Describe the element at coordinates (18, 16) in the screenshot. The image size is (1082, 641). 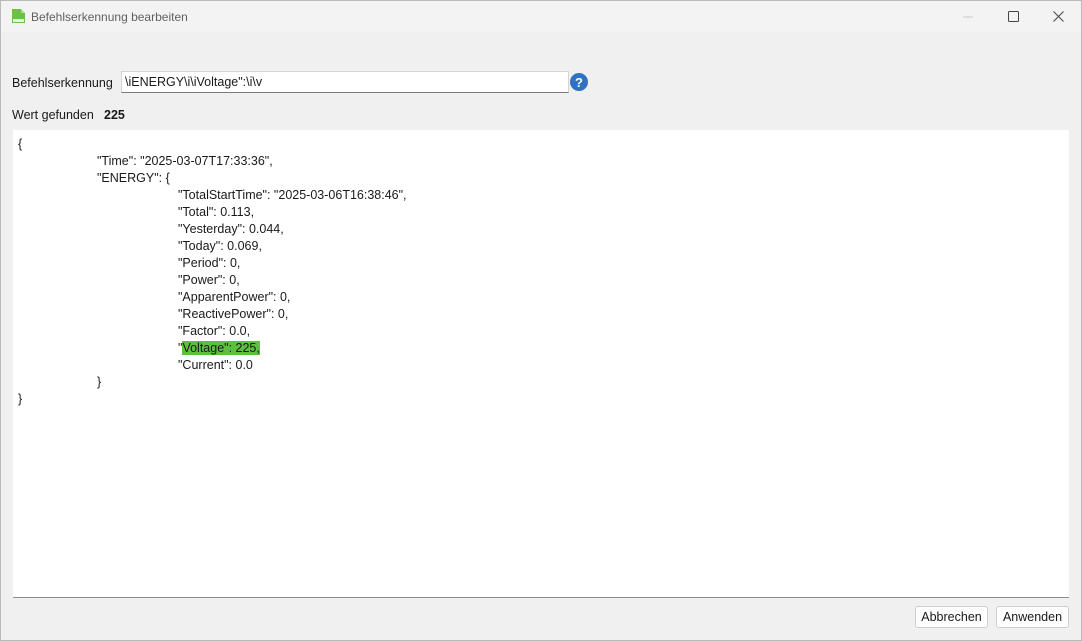
I see `document-green-icon` at that location.